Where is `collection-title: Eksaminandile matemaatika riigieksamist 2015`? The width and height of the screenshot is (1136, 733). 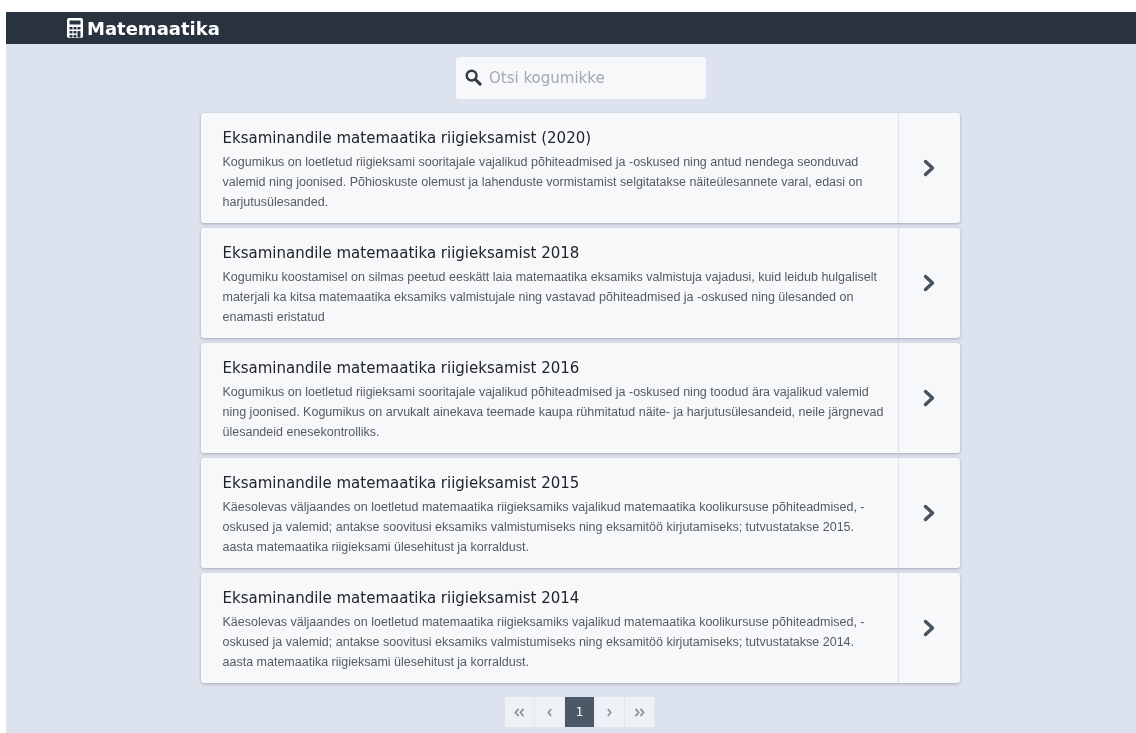
collection-title: Eksaminandile matemaatika riigieksamist 2015 is located at coordinates (401, 483).